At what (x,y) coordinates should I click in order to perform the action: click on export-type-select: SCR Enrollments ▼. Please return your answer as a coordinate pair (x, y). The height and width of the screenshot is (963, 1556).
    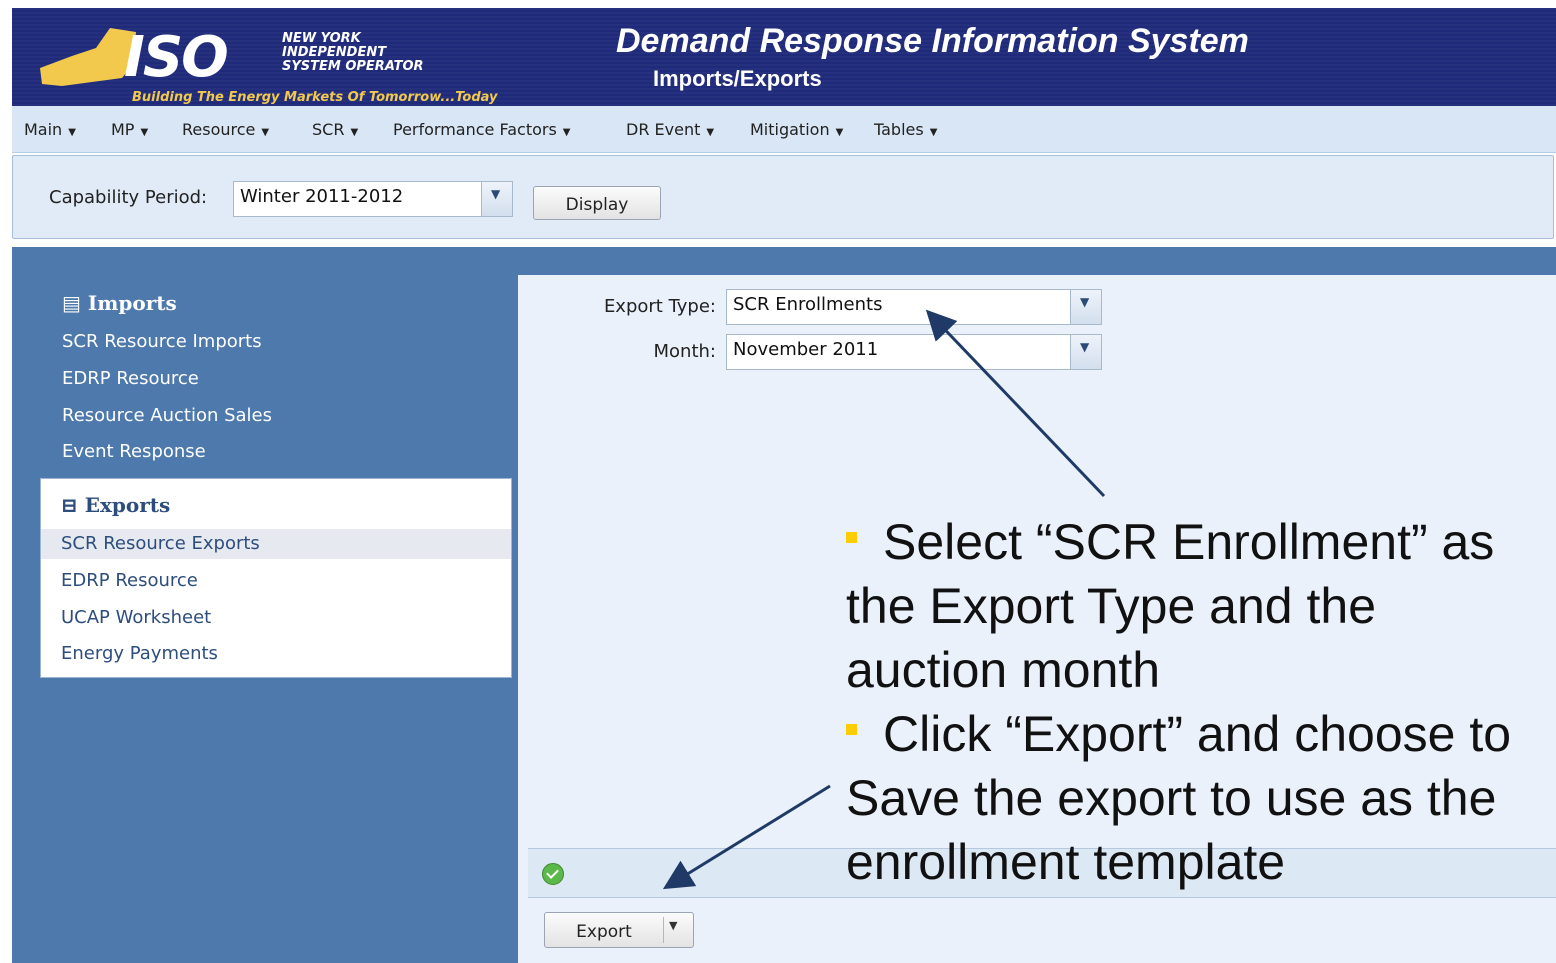
    Looking at the image, I should click on (914, 307).